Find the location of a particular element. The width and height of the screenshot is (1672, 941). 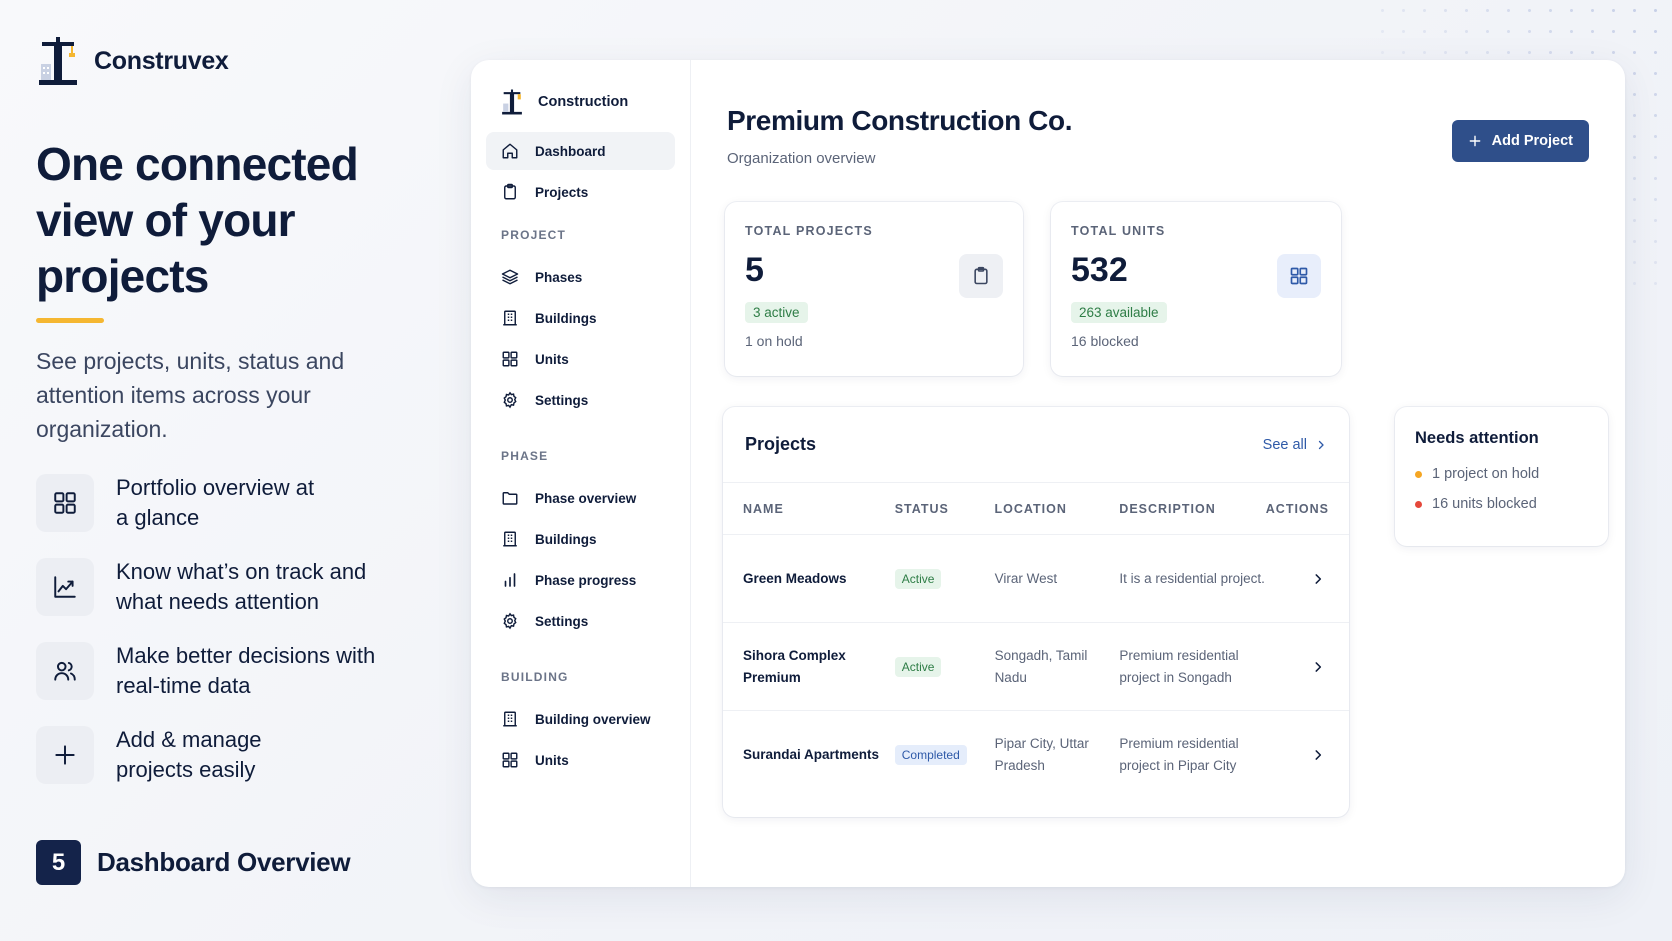

sidebar-item-projects: Projects is located at coordinates (580, 192).